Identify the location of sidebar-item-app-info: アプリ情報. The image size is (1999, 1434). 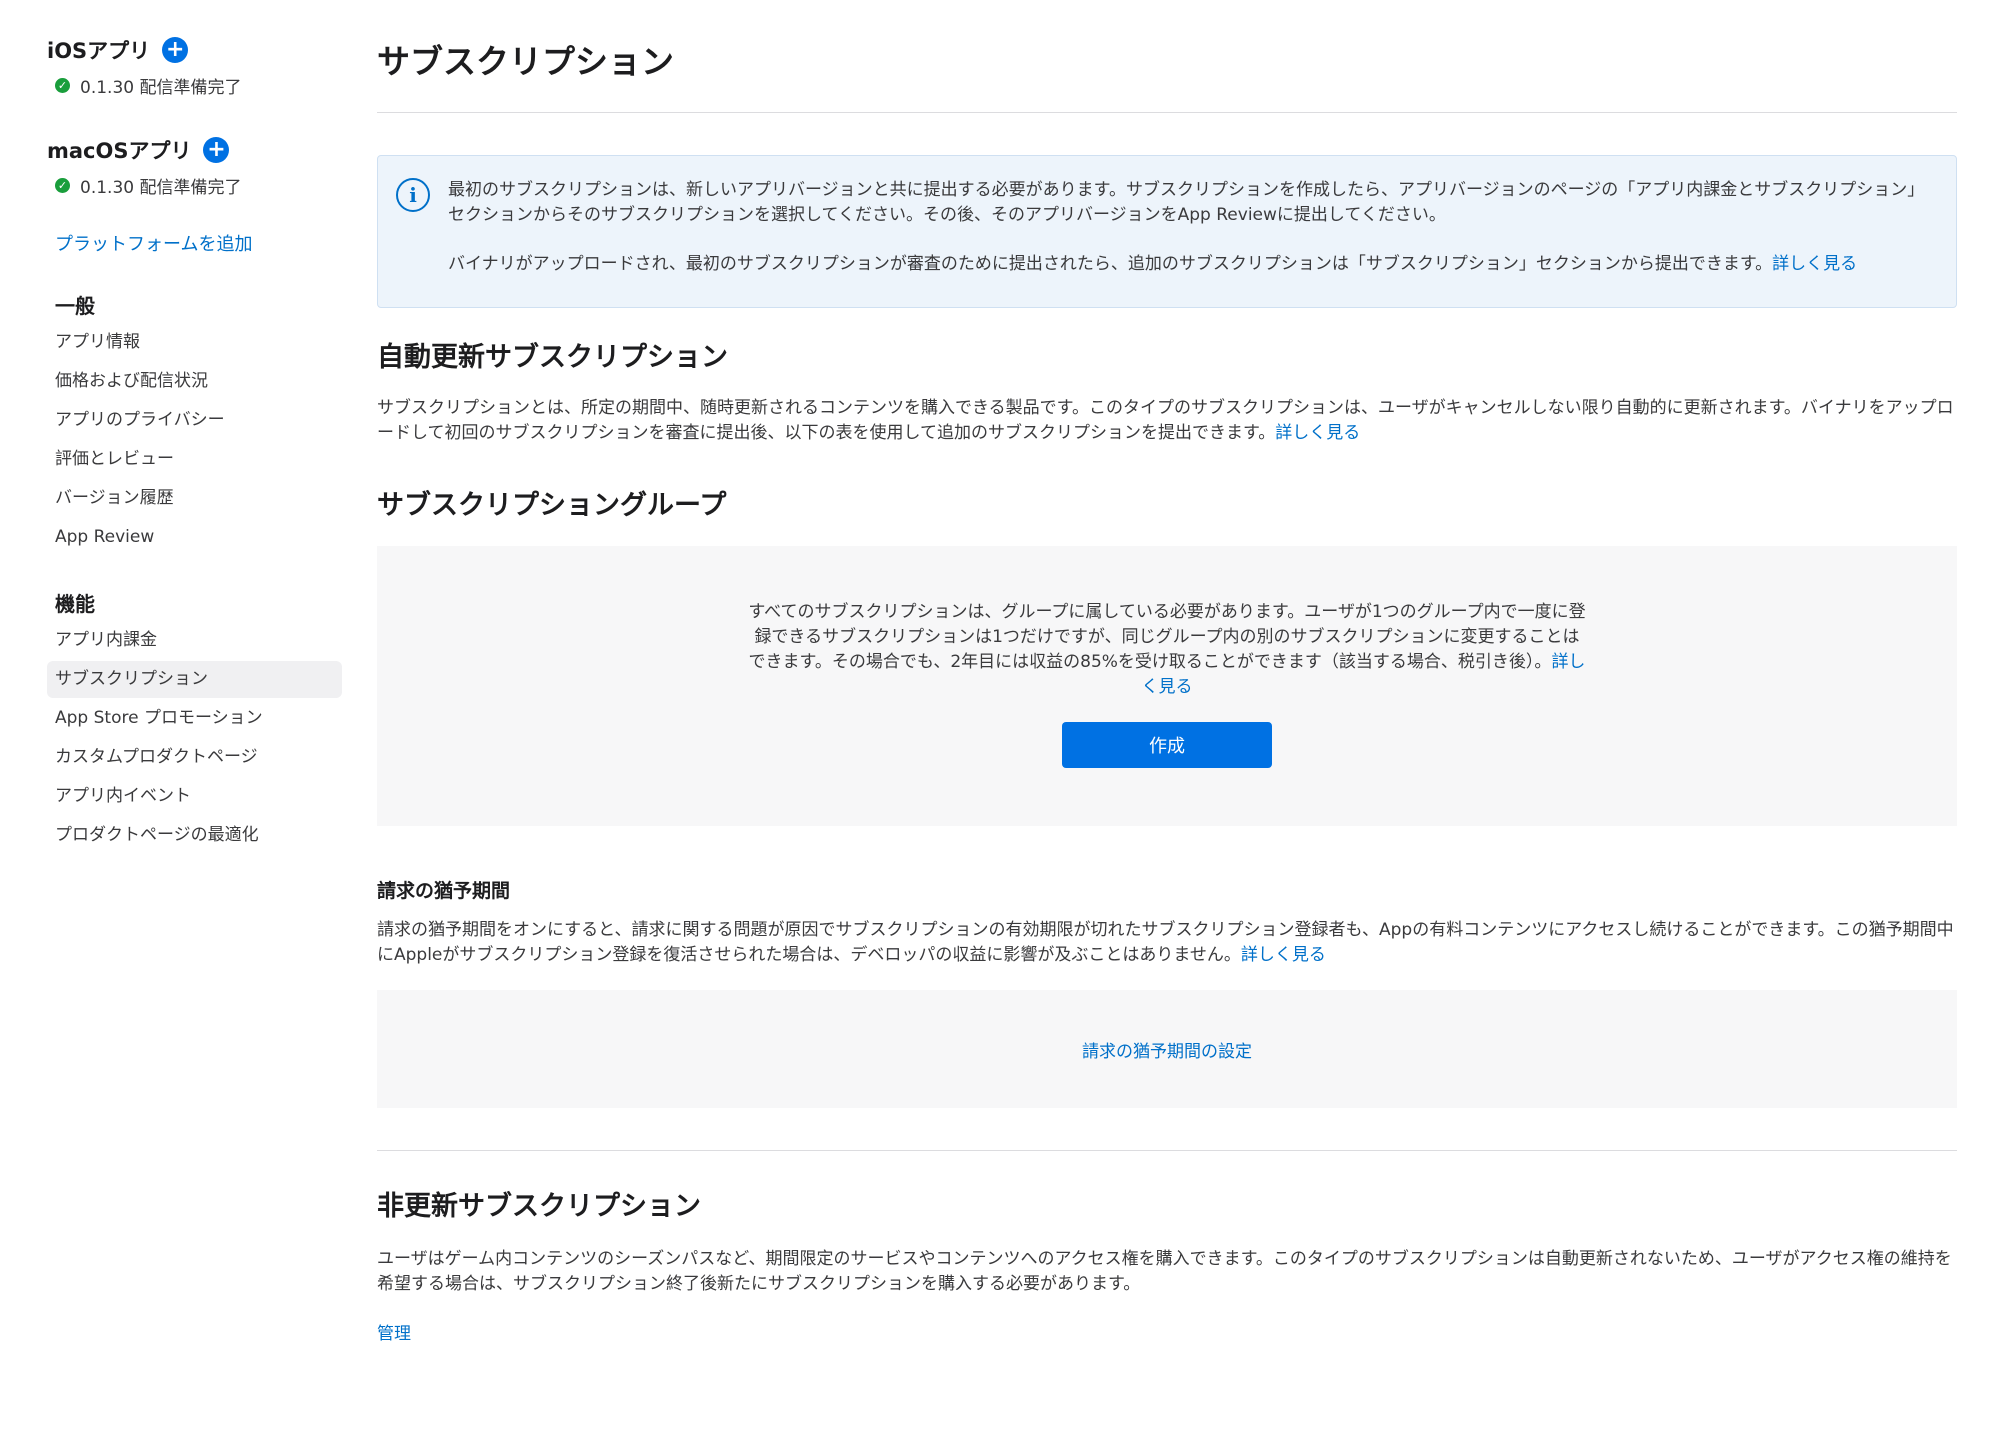
(194, 342).